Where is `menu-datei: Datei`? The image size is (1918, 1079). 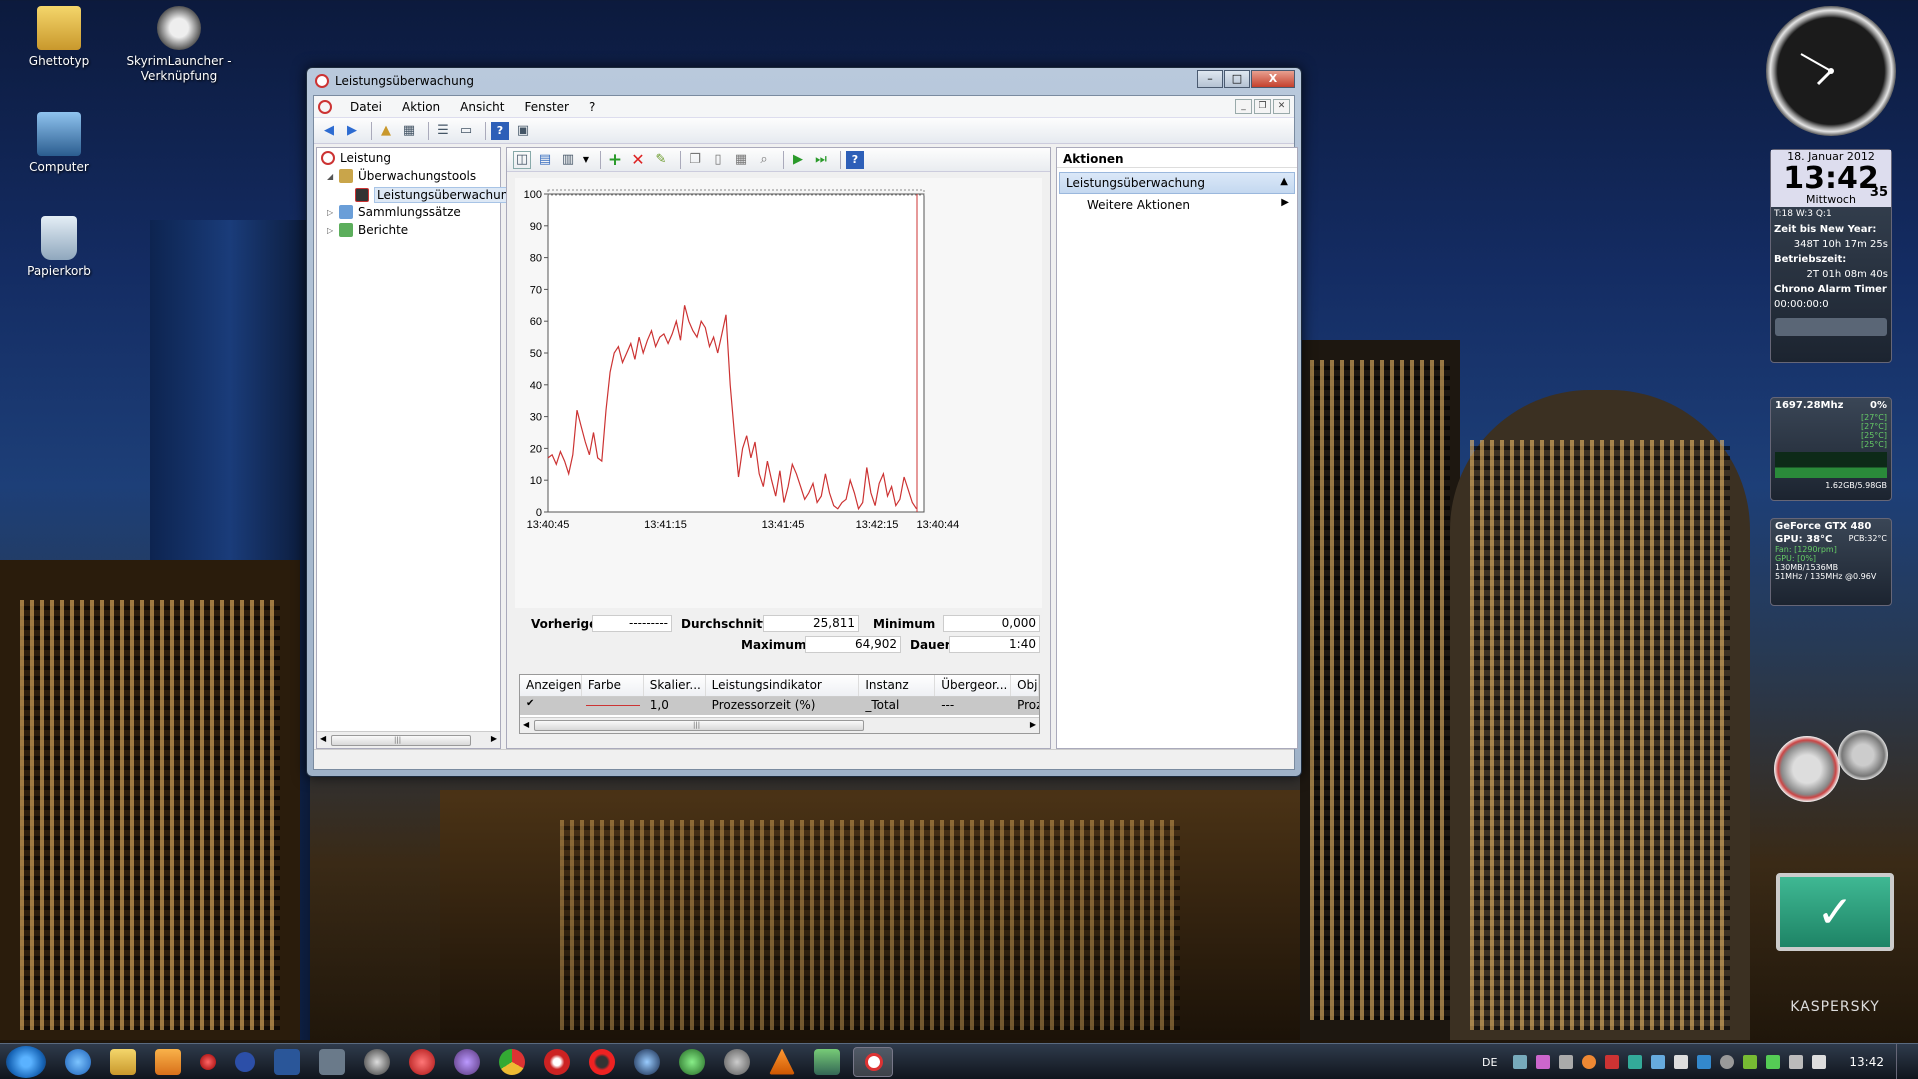 menu-datei: Datei is located at coordinates (366, 107).